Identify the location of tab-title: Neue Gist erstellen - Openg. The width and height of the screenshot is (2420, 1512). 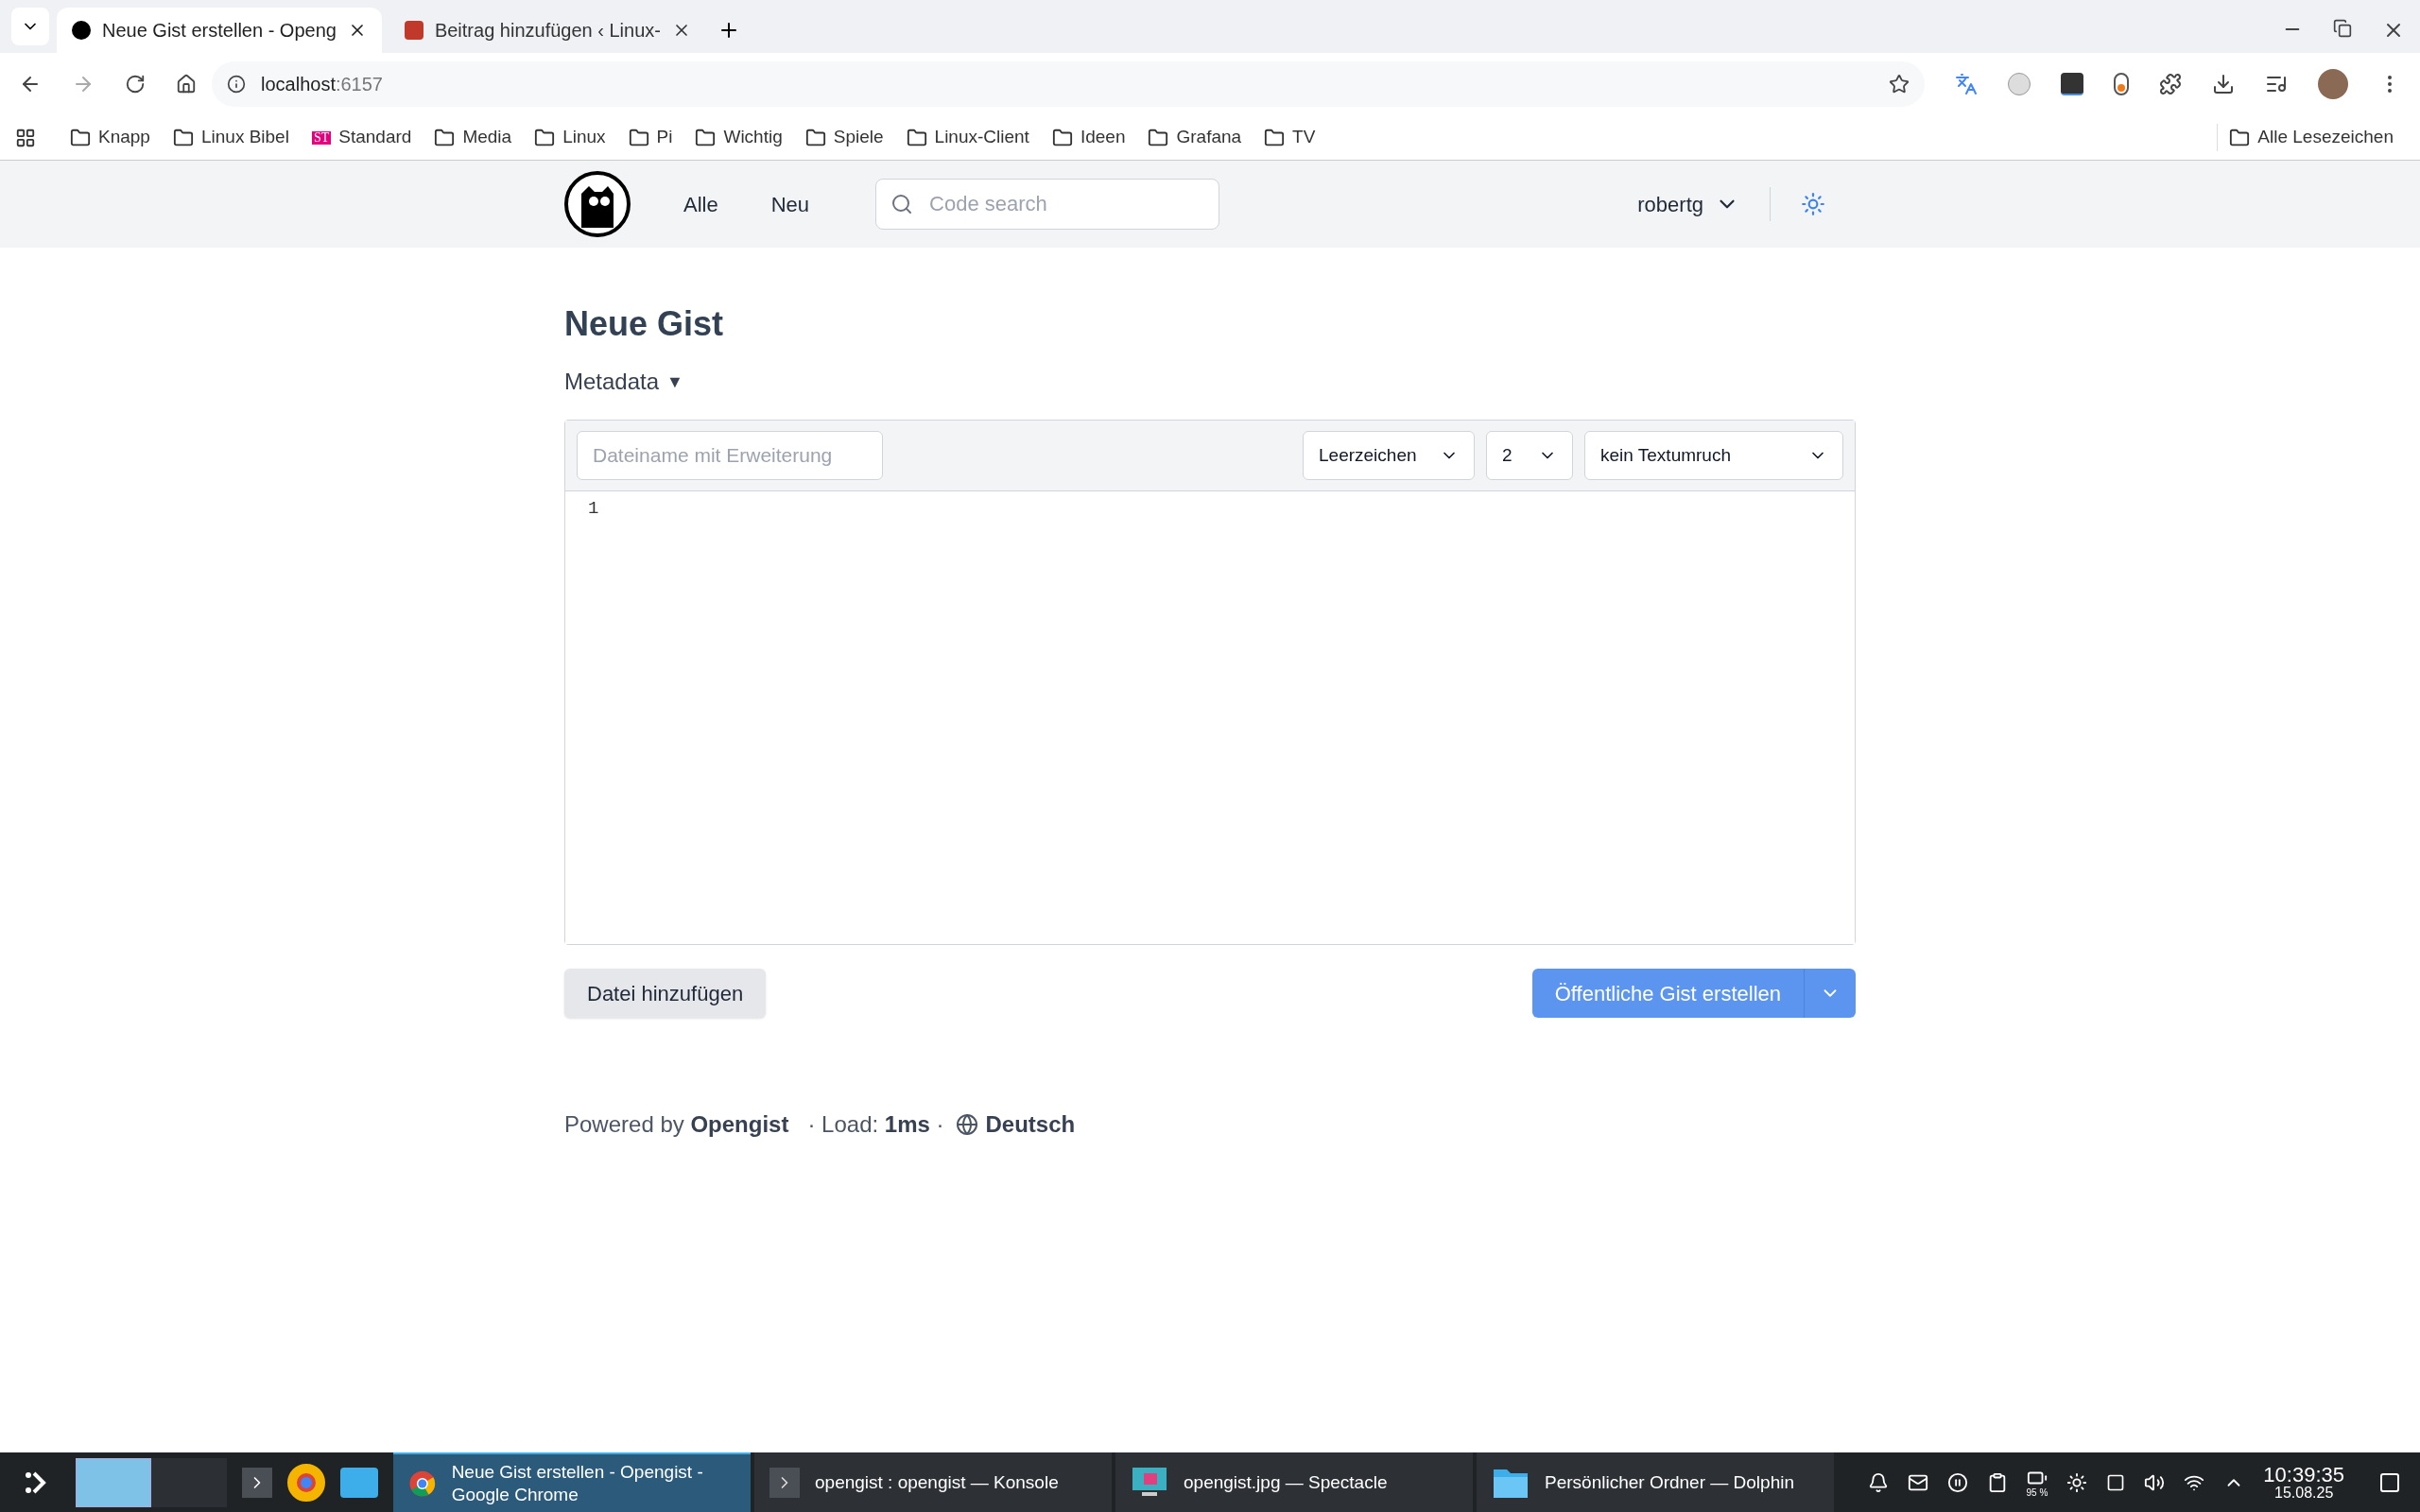
(219, 31).